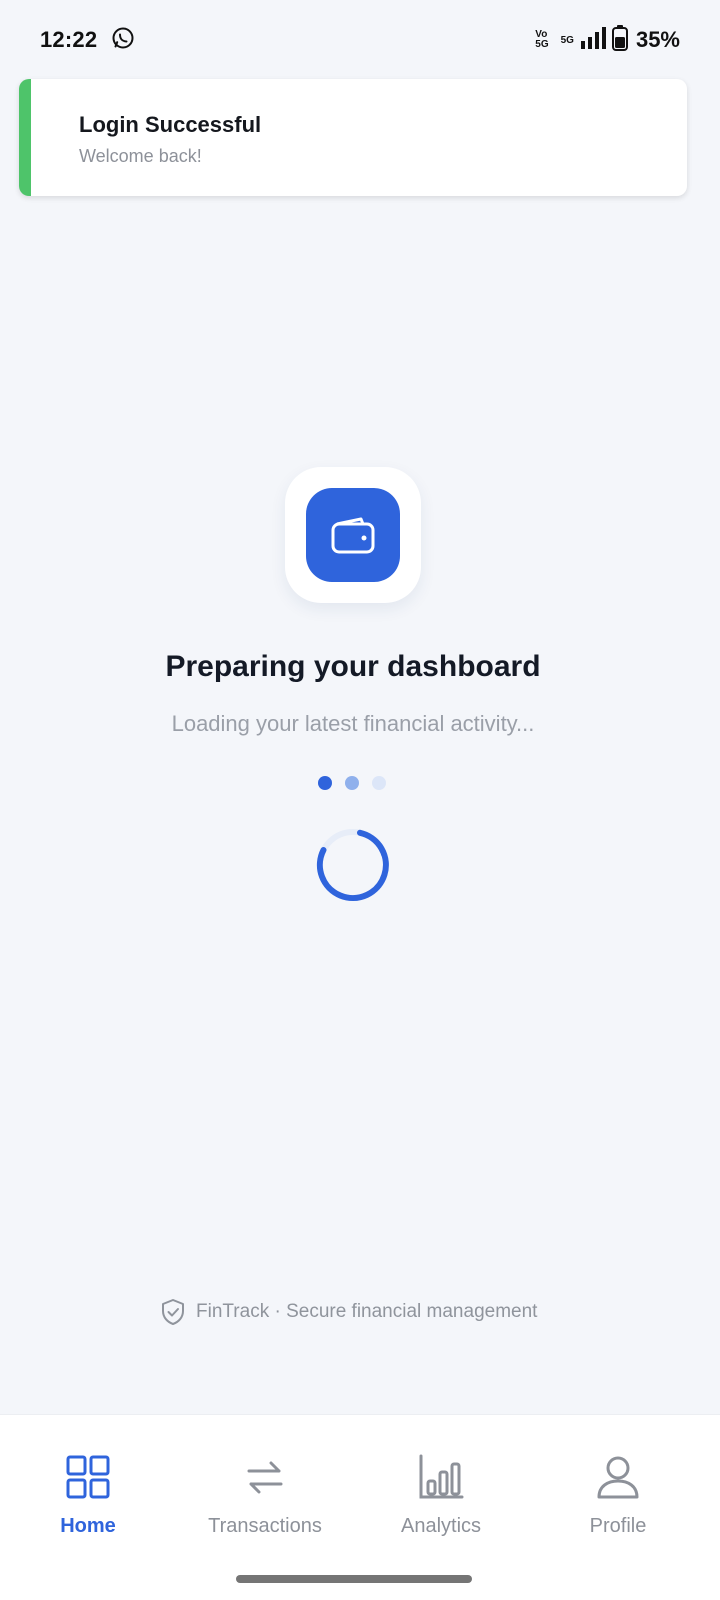 The image size is (720, 1600). What do you see at coordinates (265, 1526) in the screenshot?
I see `nav-transactions-label: Transactions` at bounding box center [265, 1526].